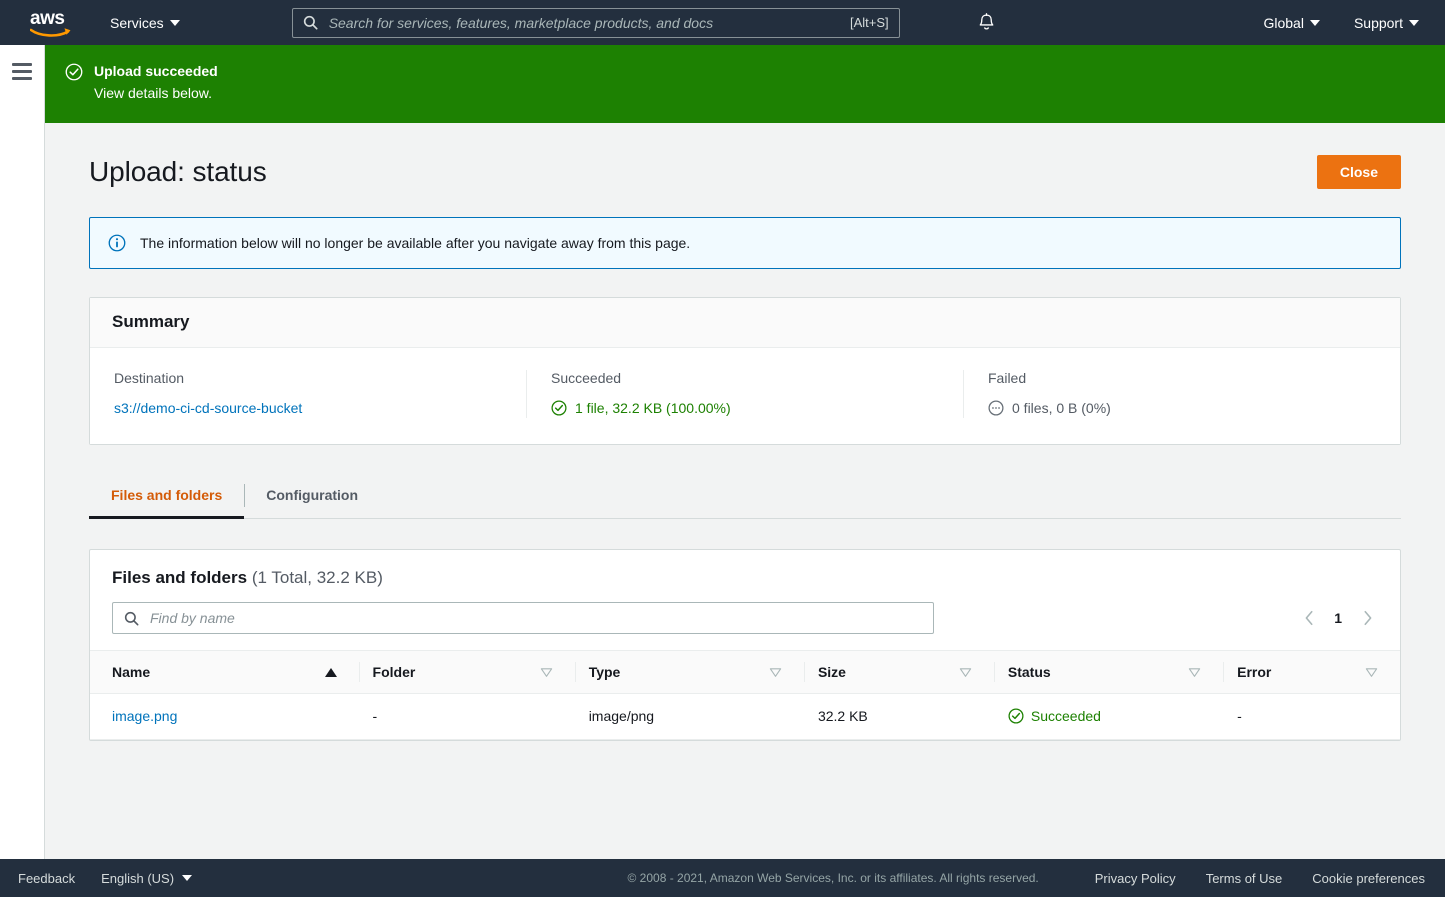  I want to click on column-header-error-label: Error, so click(1254, 672).